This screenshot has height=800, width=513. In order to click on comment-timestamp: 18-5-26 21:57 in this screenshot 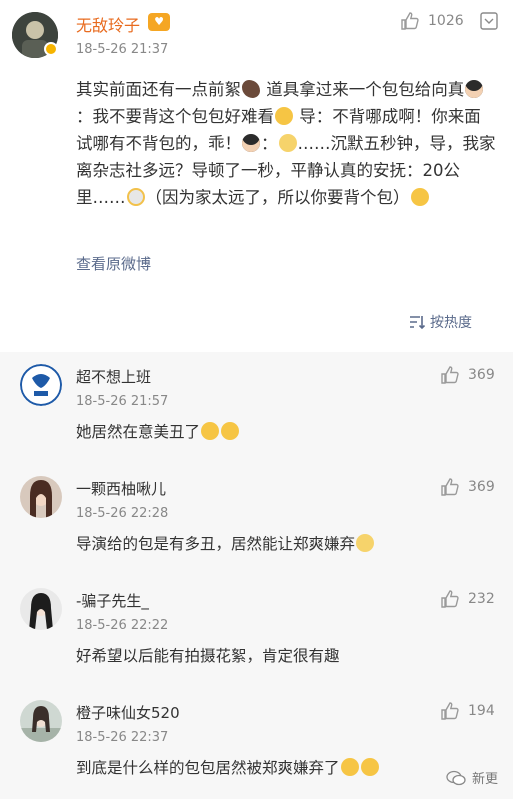, I will do `click(122, 401)`.